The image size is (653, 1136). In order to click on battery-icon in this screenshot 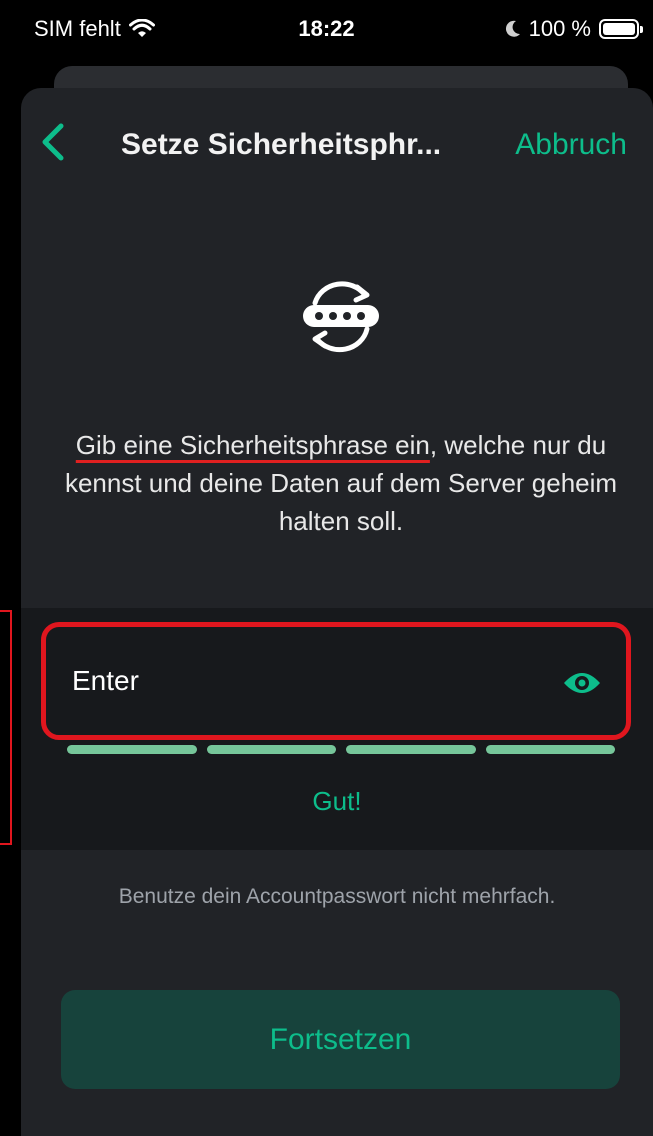, I will do `click(621, 29)`.